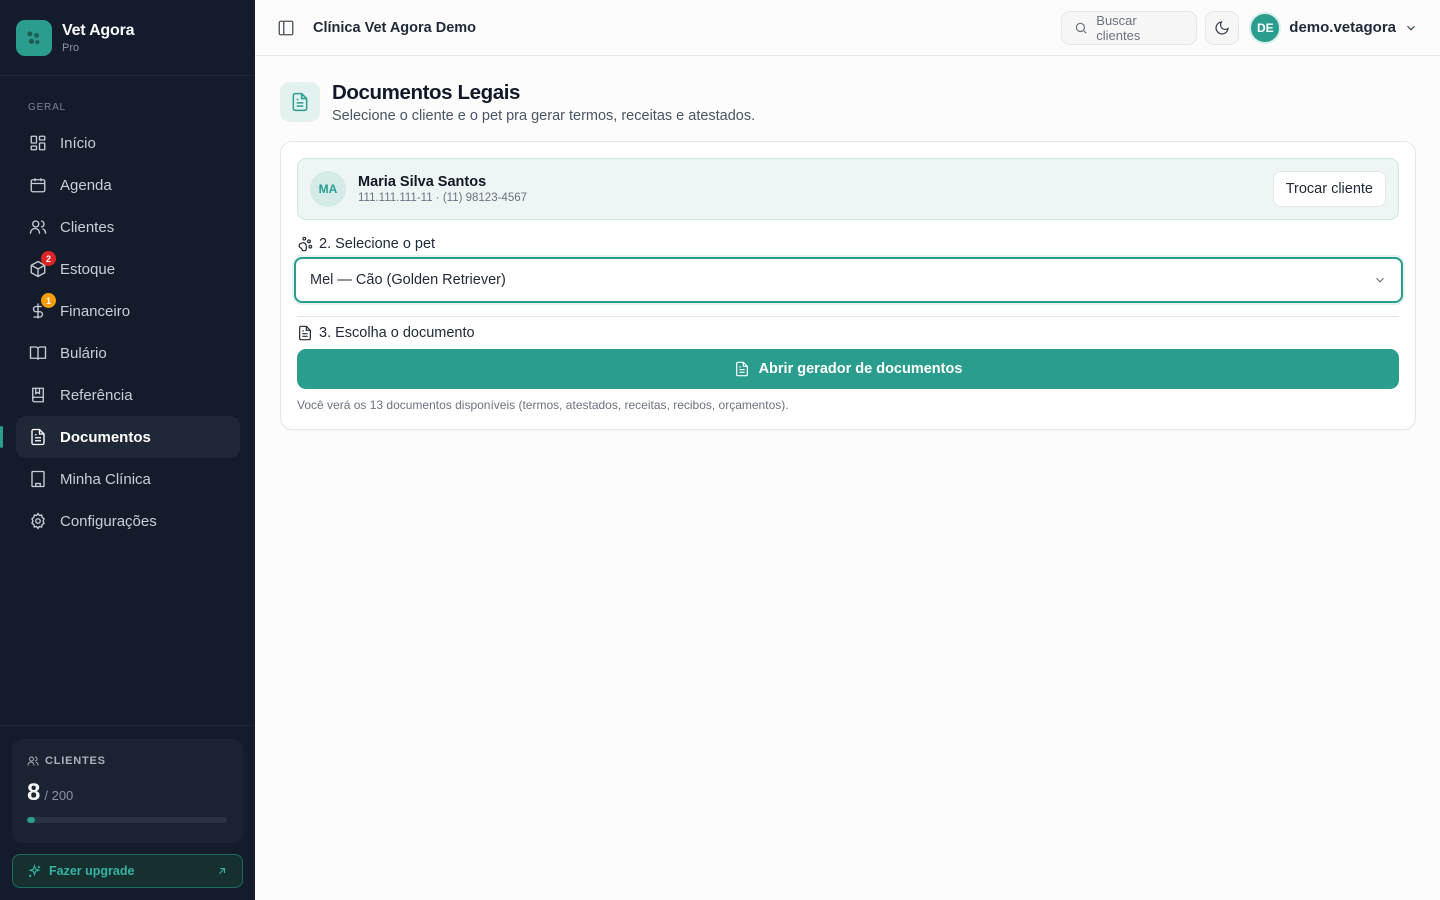  What do you see at coordinates (83, 353) in the screenshot?
I see `sidebar-item-label: Bulário` at bounding box center [83, 353].